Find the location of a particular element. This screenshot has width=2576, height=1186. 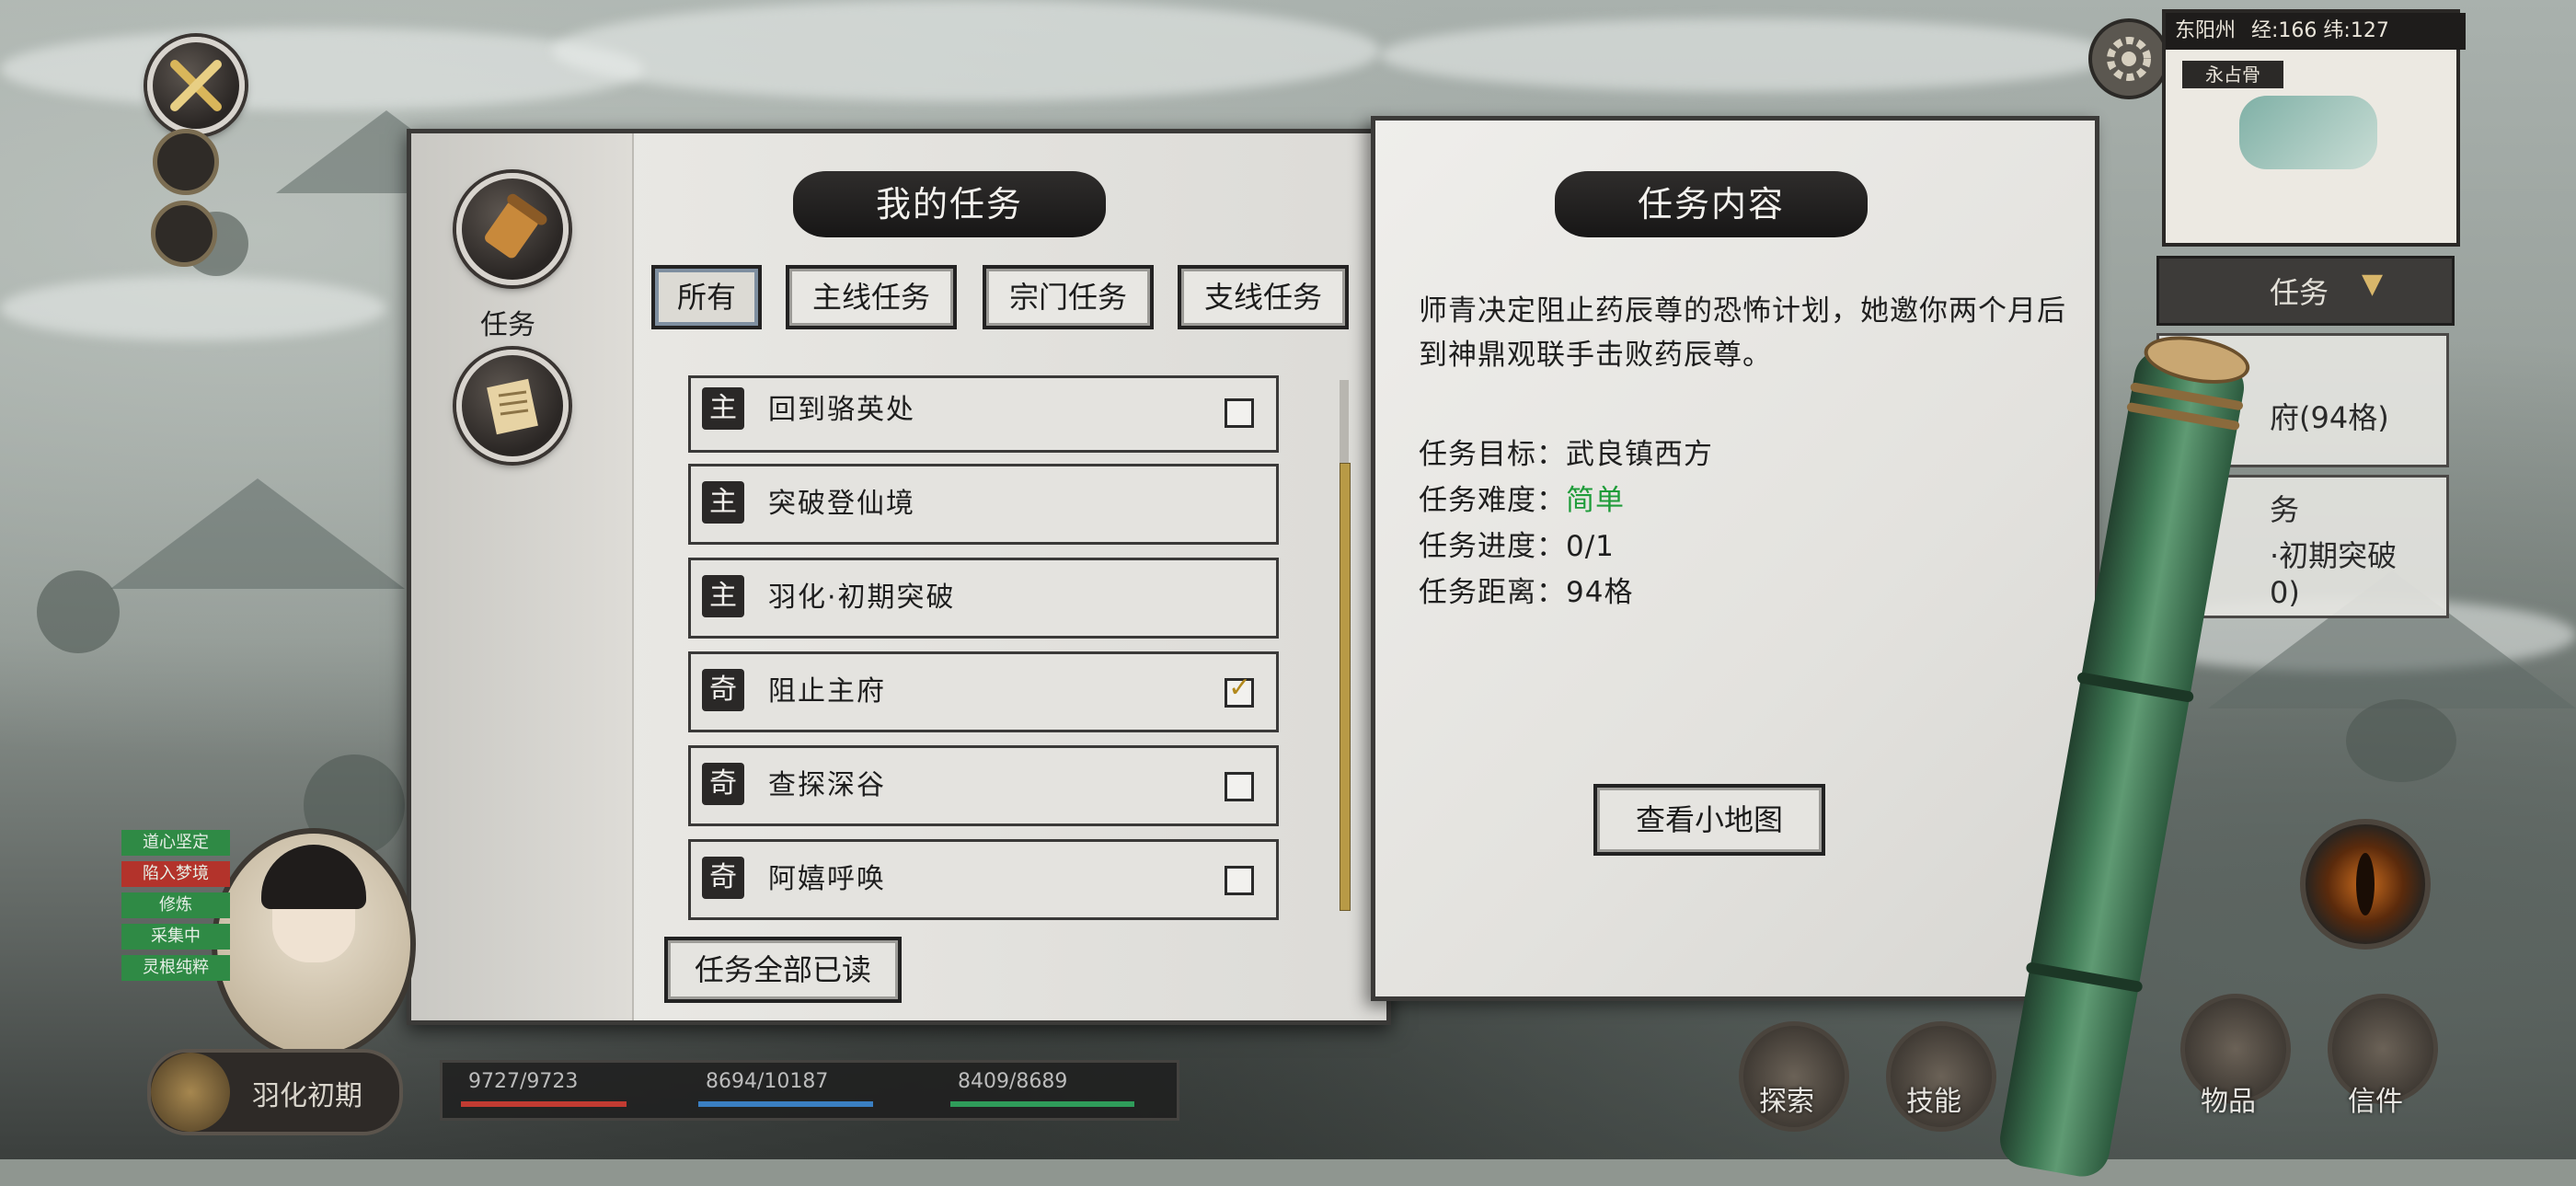

hp-value: 9727/9723 is located at coordinates (523, 1081).